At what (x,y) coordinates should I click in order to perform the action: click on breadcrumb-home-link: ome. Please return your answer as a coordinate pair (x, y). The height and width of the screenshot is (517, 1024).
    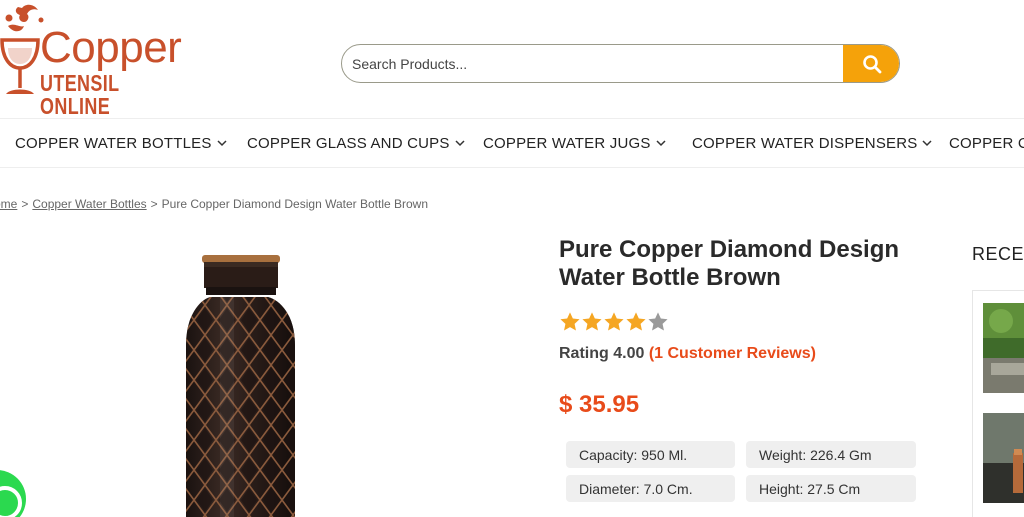
    Looking at the image, I should click on (8, 204).